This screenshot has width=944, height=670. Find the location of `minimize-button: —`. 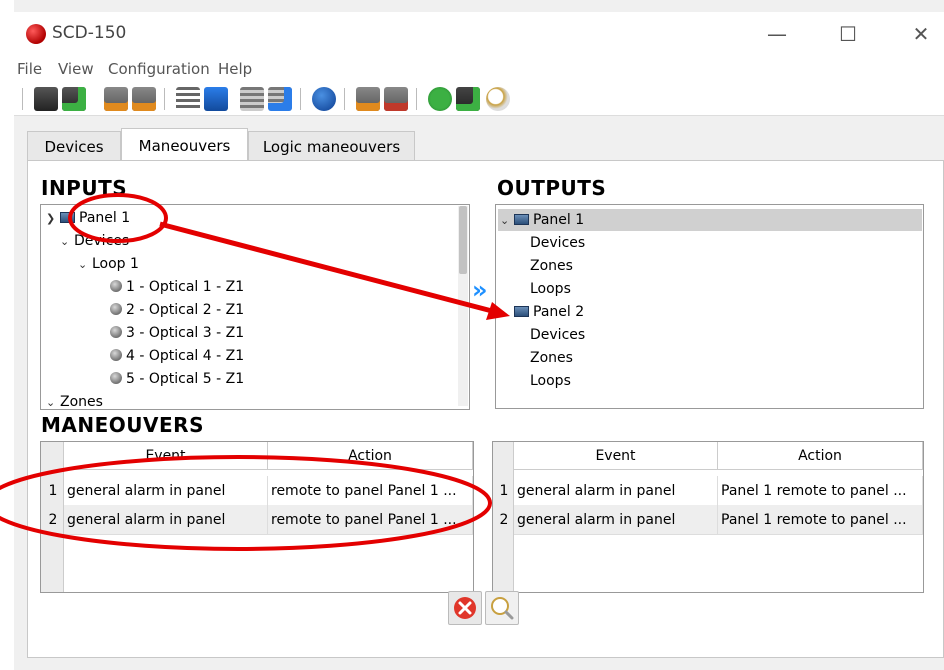

minimize-button: — is located at coordinates (777, 34).